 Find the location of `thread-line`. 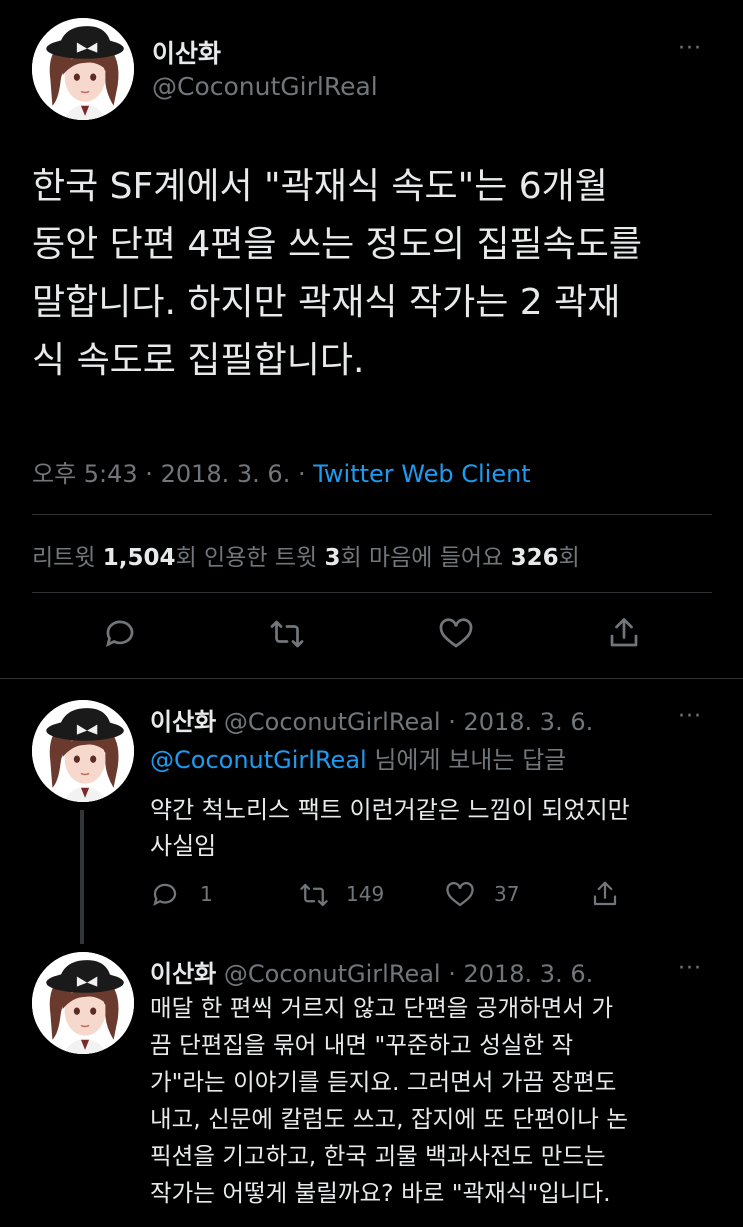

thread-line is located at coordinates (82, 877).